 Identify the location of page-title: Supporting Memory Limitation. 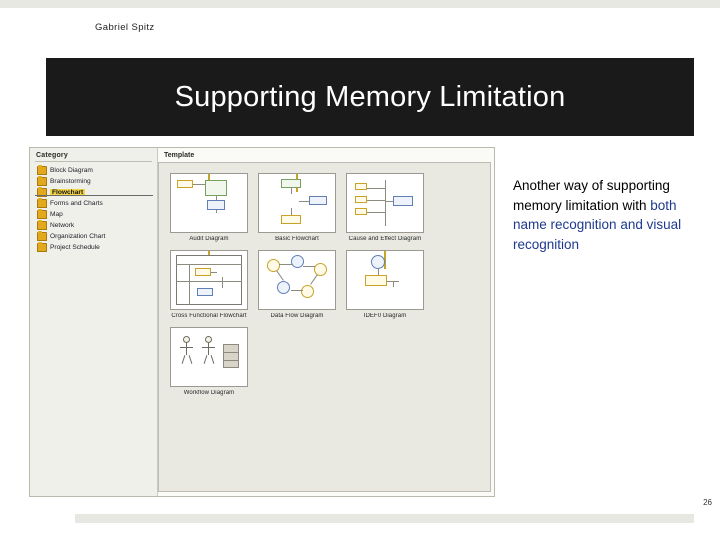
(370, 96).